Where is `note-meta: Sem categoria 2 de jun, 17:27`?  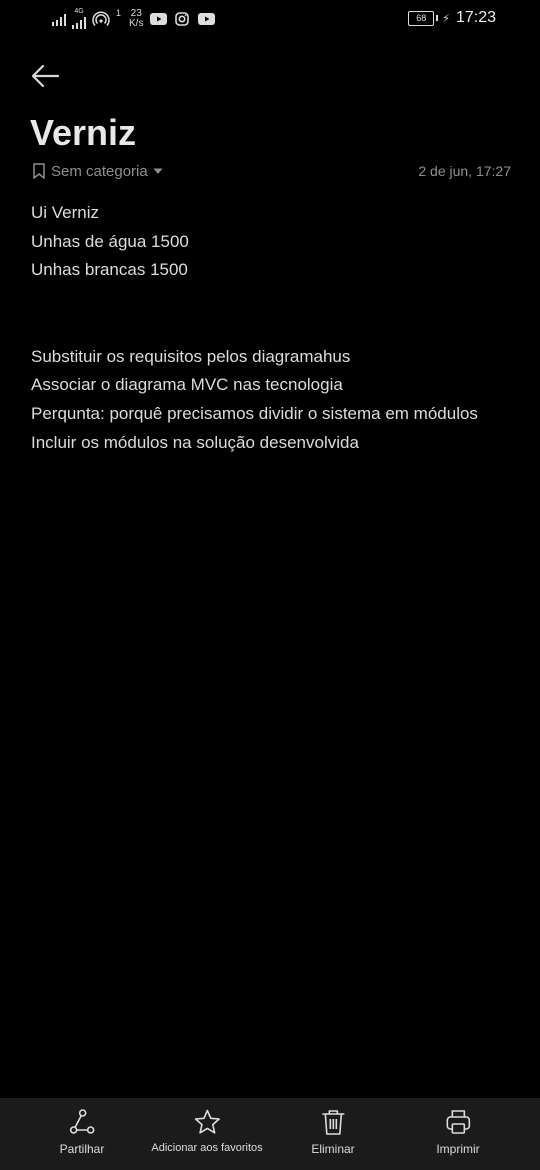 note-meta: Sem categoria 2 de jun, 17:27 is located at coordinates (271, 173).